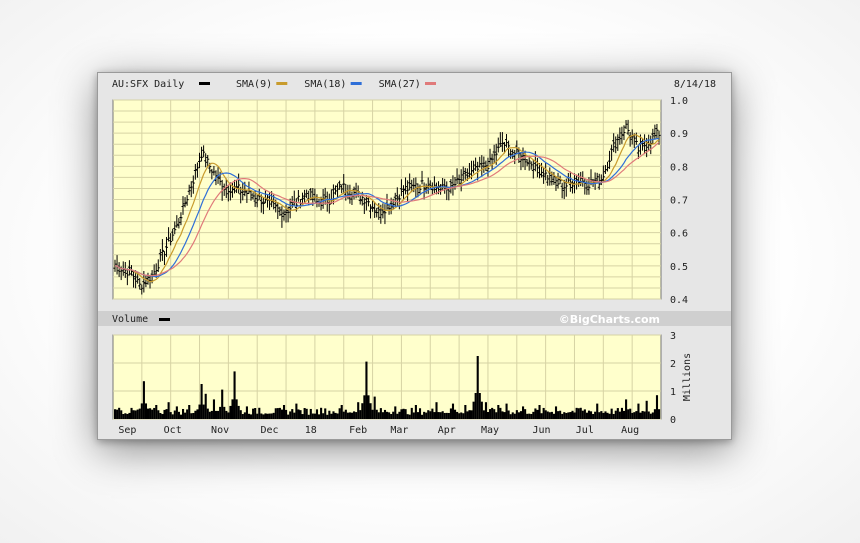 The width and height of the screenshot is (860, 543). Describe the element at coordinates (173, 430) in the screenshot. I see `x-month-label: Oct` at that location.